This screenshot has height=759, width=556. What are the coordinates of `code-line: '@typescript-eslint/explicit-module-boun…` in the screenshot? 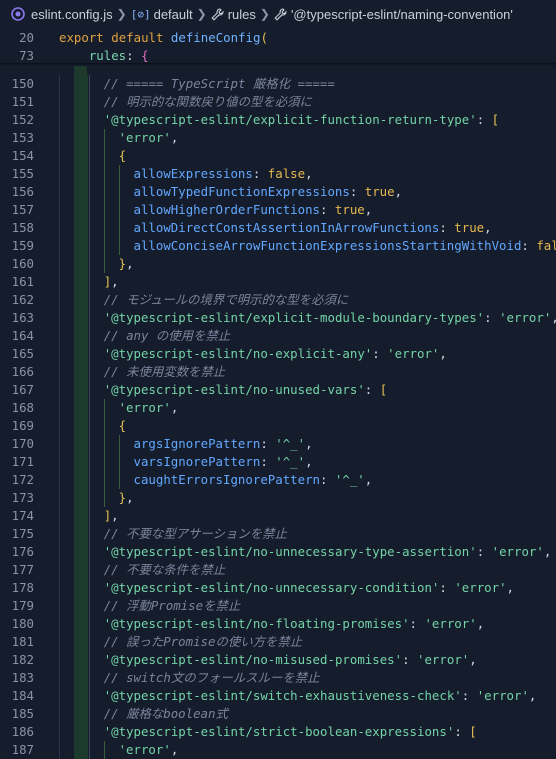 It's located at (330, 318).